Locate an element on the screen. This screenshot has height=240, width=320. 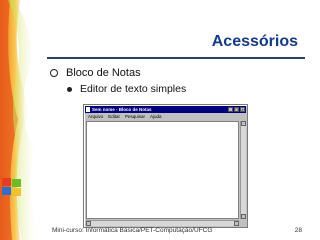
ring-bullet-icon is located at coordinates (54, 73).